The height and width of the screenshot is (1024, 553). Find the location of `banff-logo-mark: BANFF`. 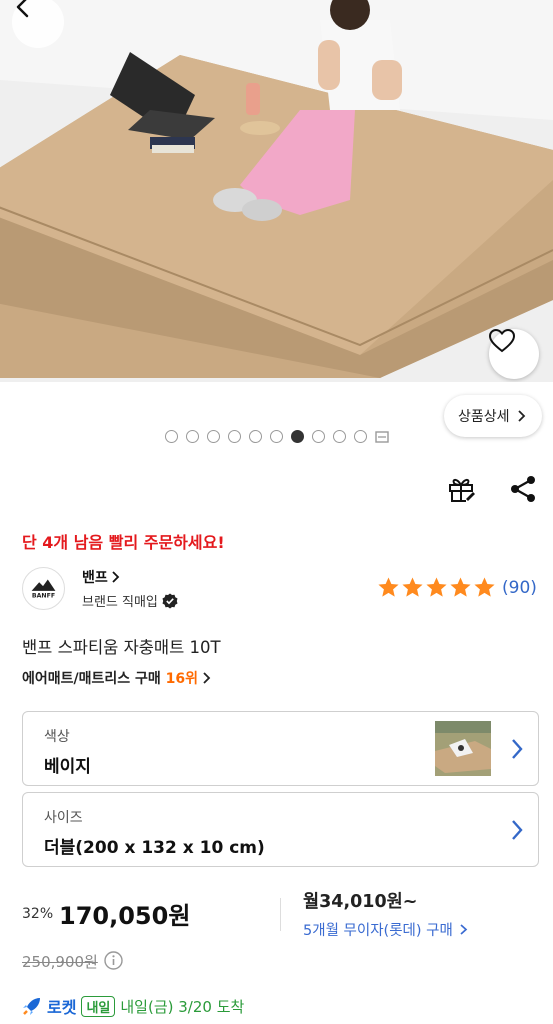

banff-logo-mark: BANFF is located at coordinates (43, 589).